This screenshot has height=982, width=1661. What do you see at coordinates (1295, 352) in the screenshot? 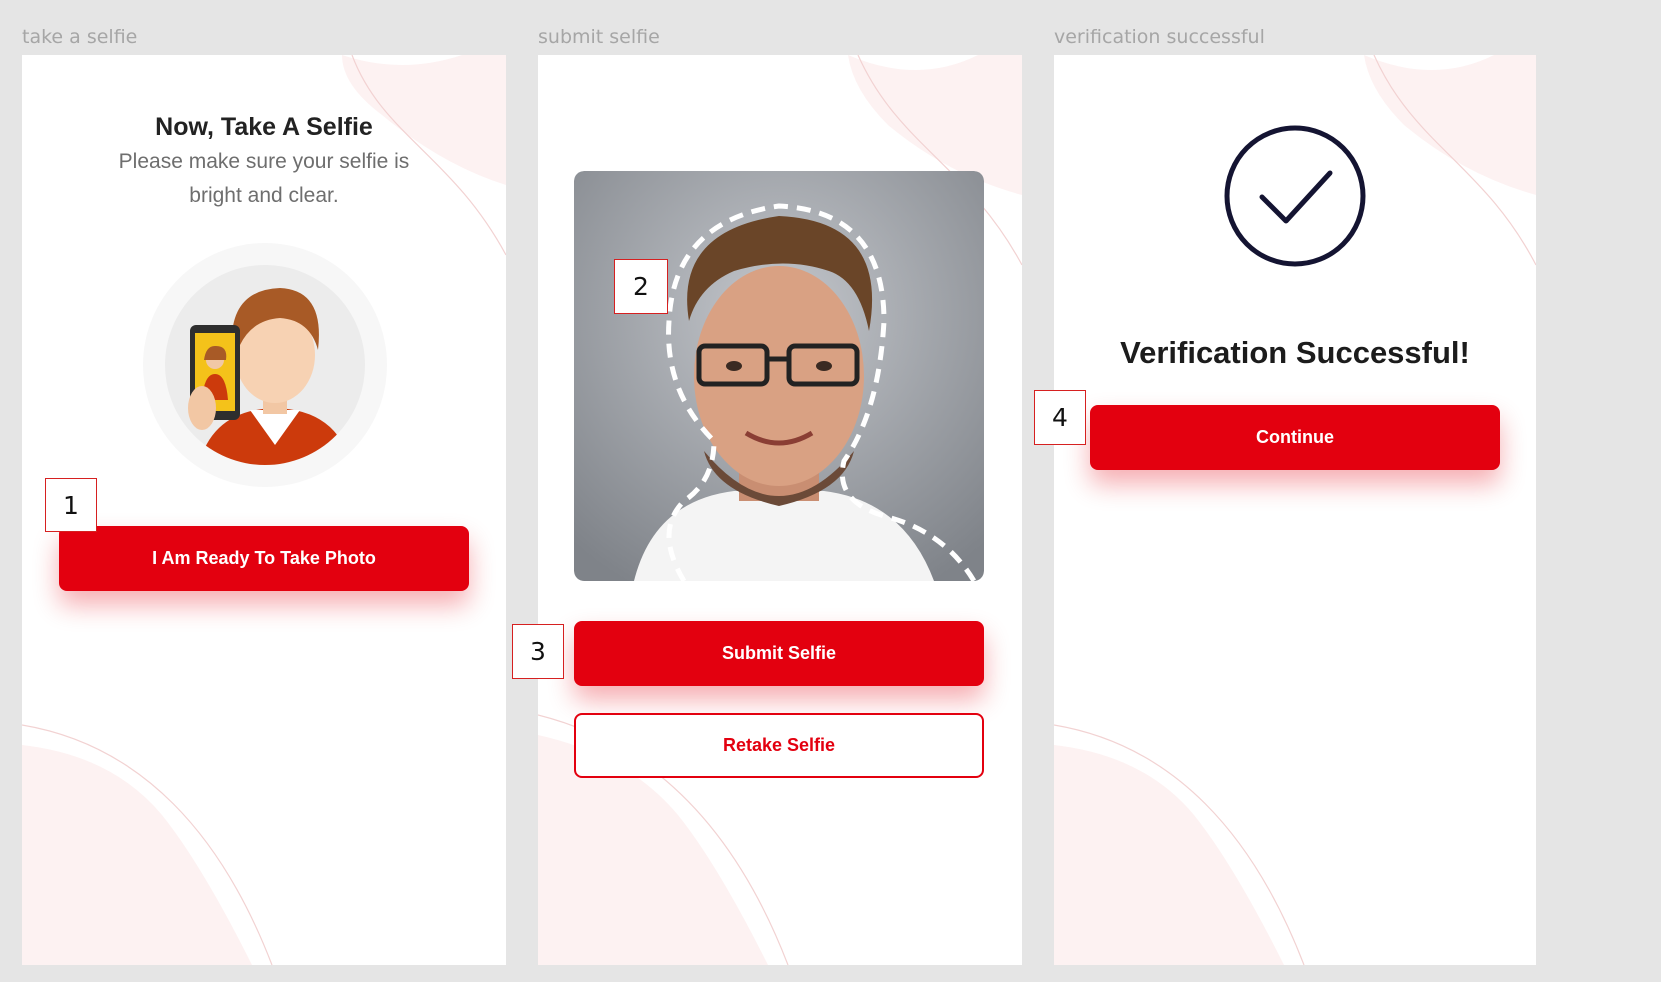
I see `verification-title: Verification Successful!` at bounding box center [1295, 352].